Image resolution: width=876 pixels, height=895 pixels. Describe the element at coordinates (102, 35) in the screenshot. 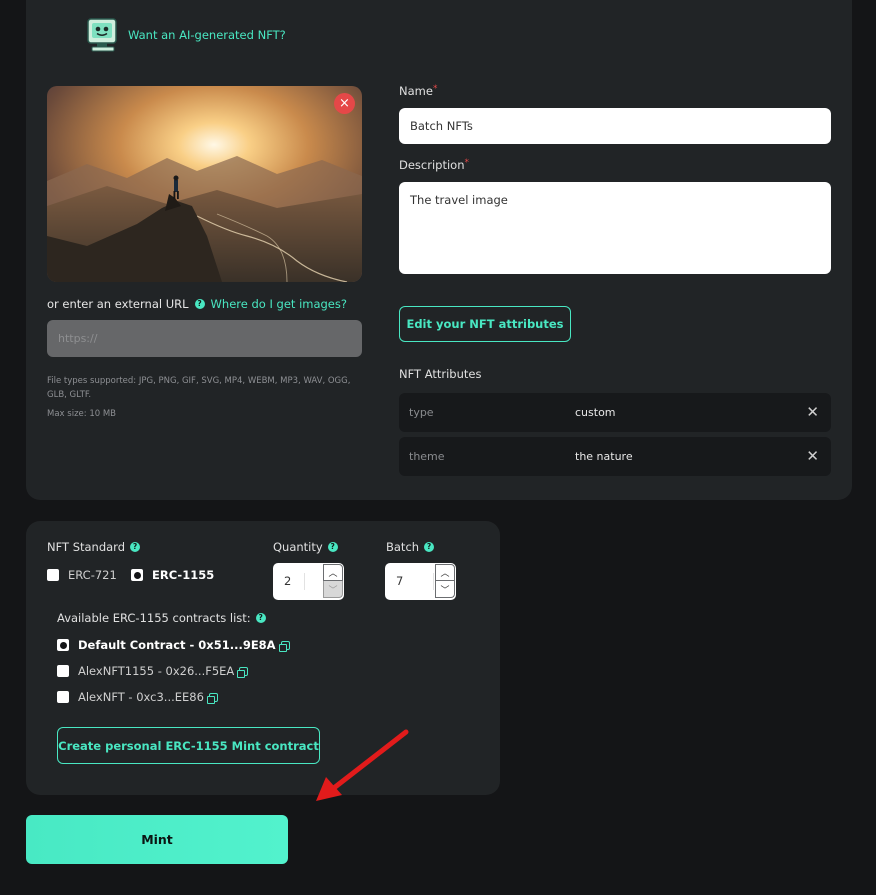

I see `robot-icon` at that location.